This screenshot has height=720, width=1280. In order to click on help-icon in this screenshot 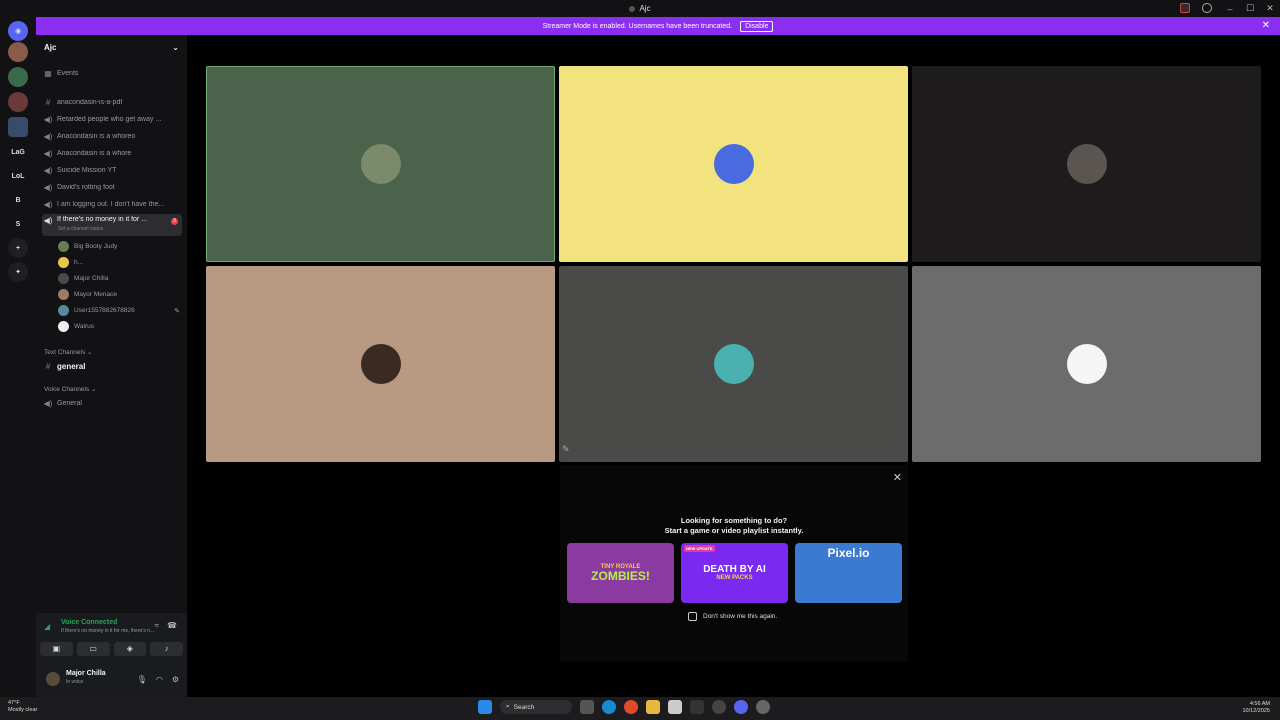, I will do `click(1207, 8)`.